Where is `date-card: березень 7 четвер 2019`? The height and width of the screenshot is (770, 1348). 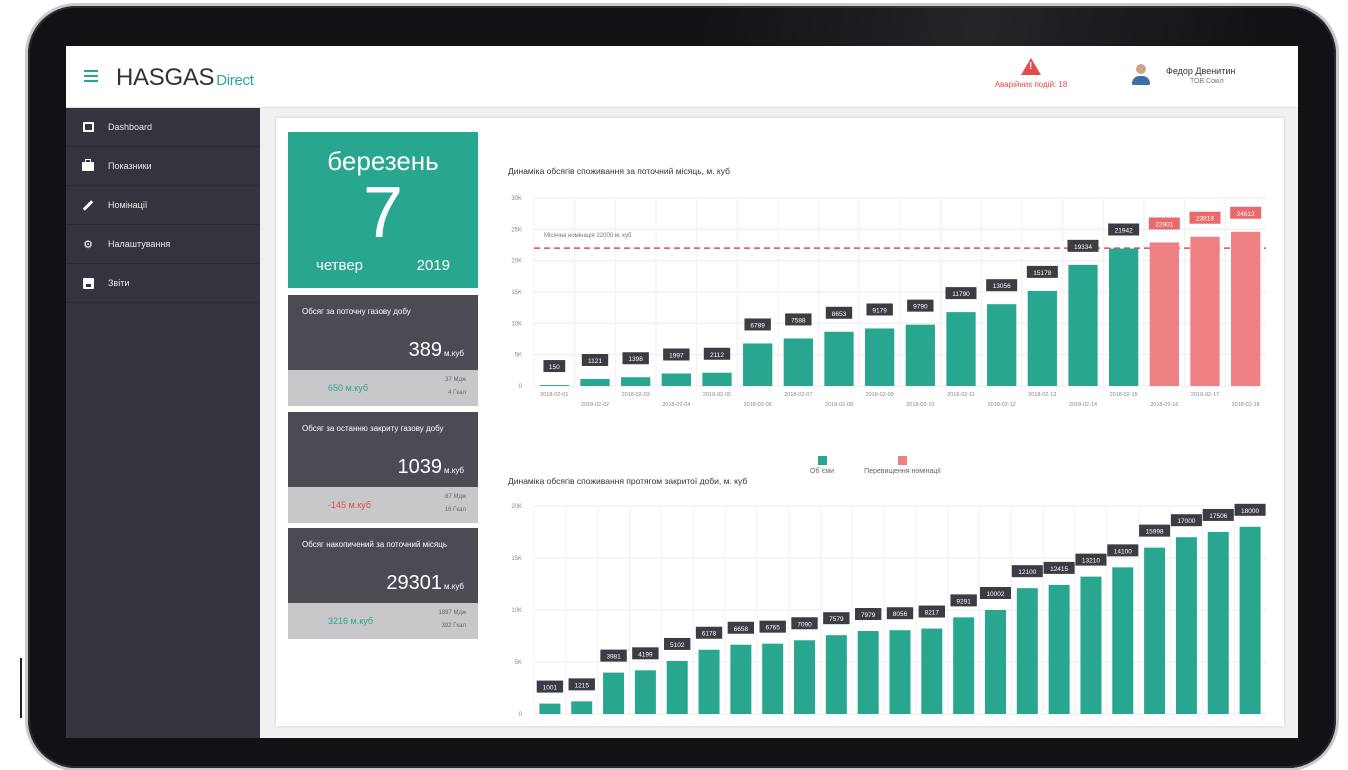
date-card: березень 7 четвер 2019 is located at coordinates (383, 210).